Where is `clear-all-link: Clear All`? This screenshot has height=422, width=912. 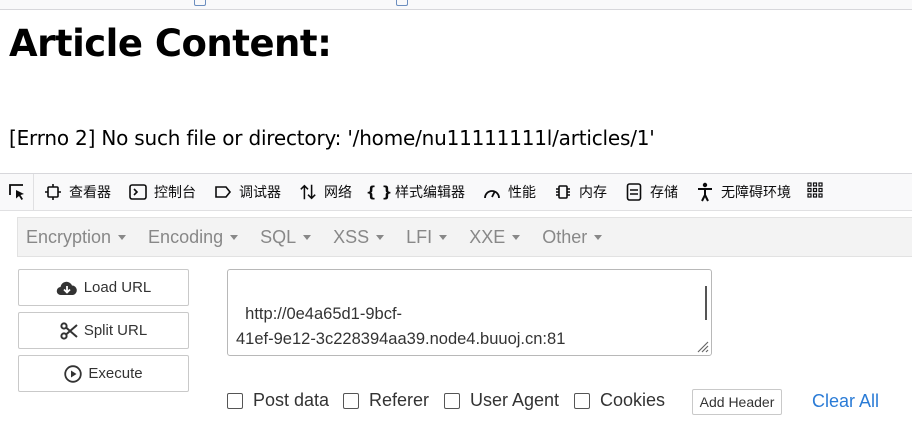 clear-all-link: Clear All is located at coordinates (845, 401).